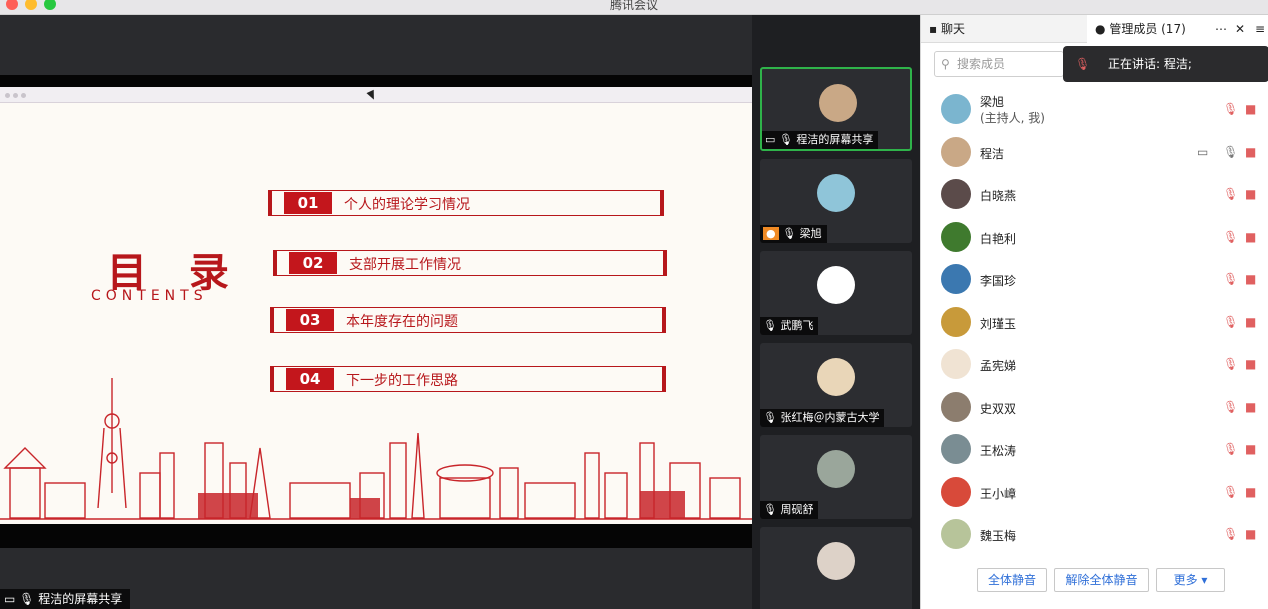 The width and height of the screenshot is (1268, 609). I want to click on member-role: (主持人, 我), so click(1012, 118).